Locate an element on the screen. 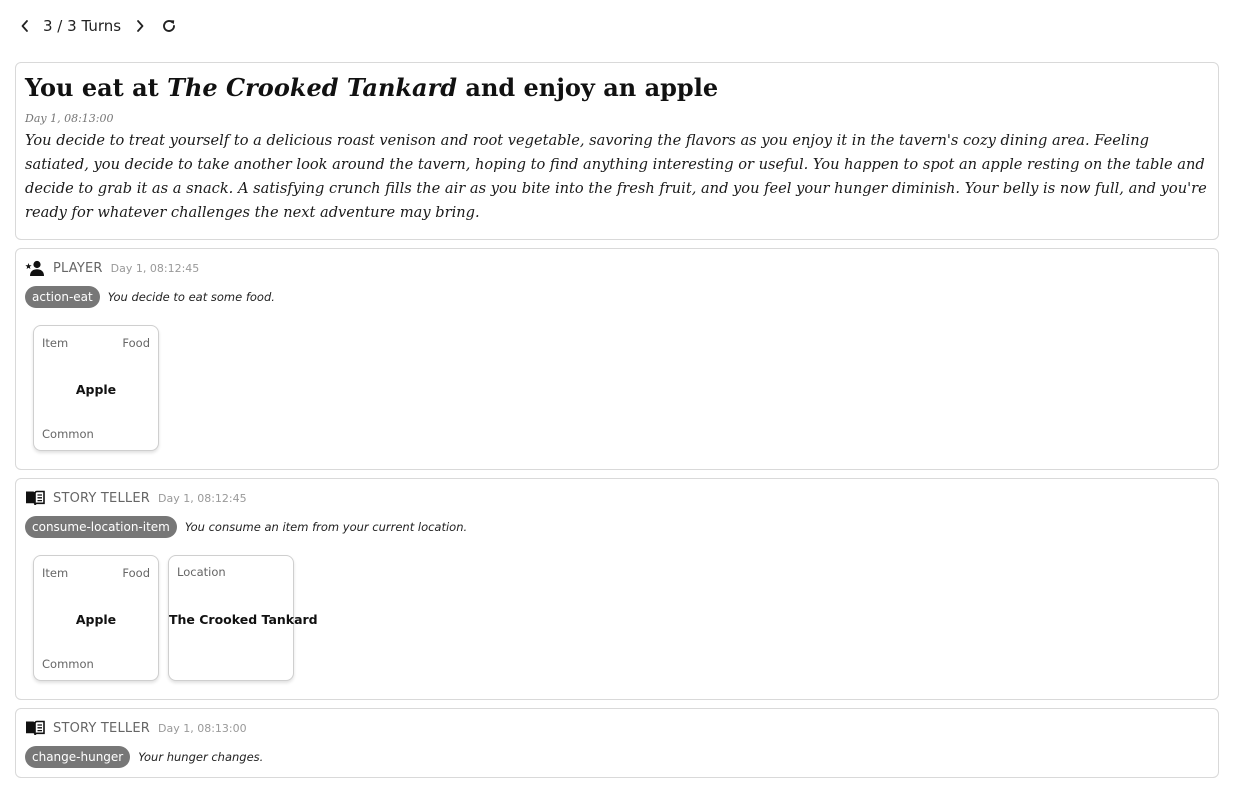  person-star-icon is located at coordinates (35, 268).